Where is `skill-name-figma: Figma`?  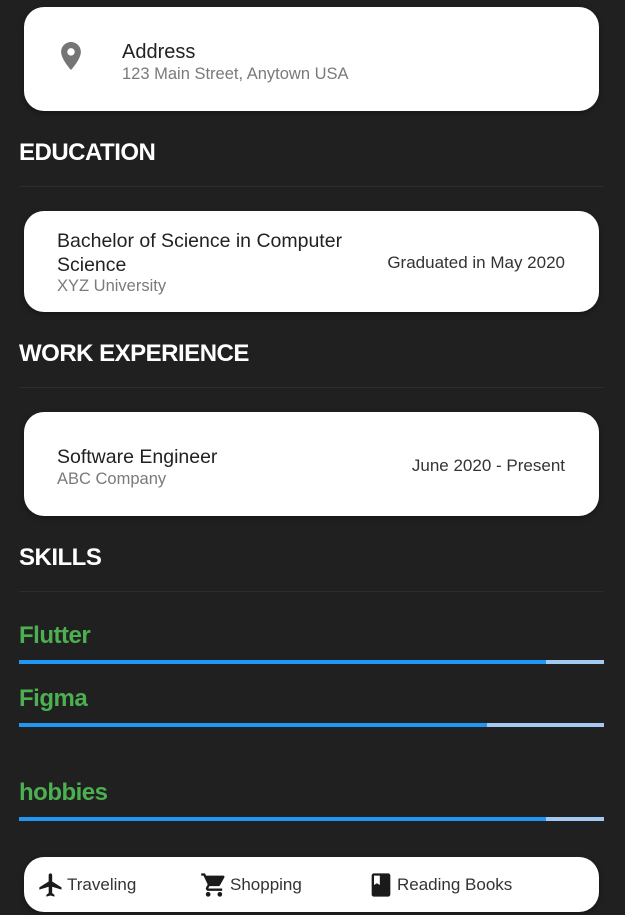
skill-name-figma: Figma is located at coordinates (53, 698).